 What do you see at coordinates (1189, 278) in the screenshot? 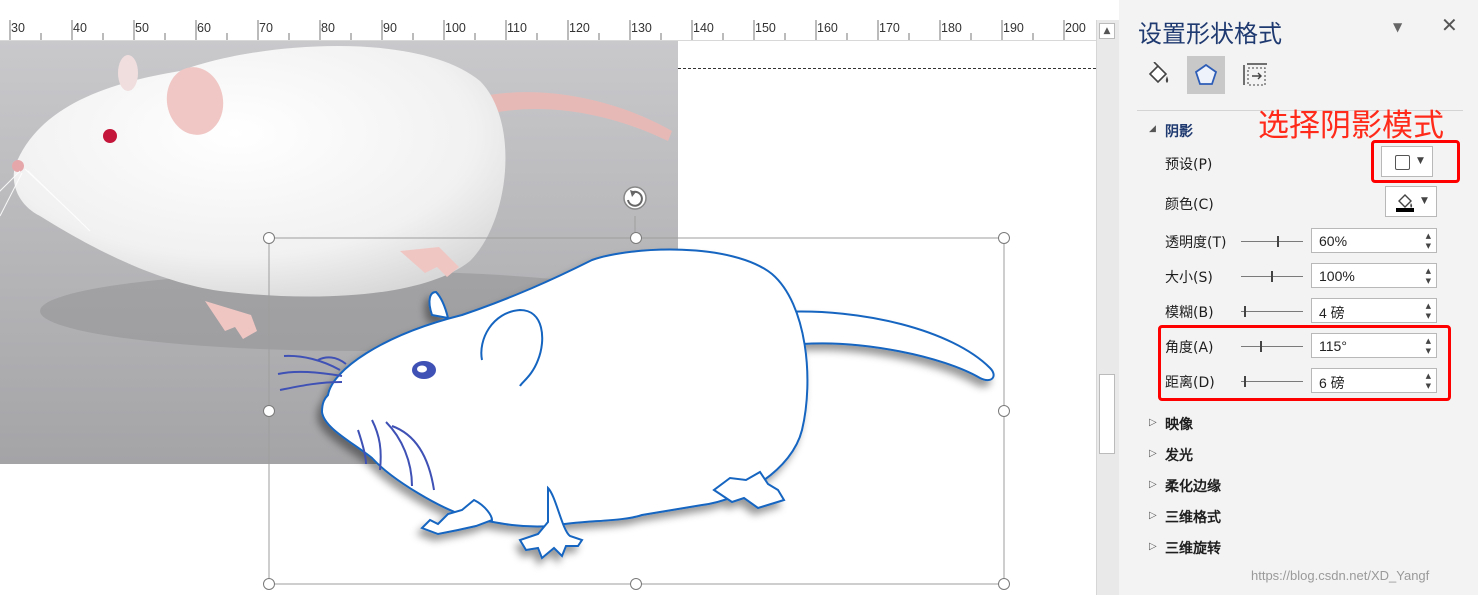
I see `size-label: 大小(S)` at bounding box center [1189, 278].